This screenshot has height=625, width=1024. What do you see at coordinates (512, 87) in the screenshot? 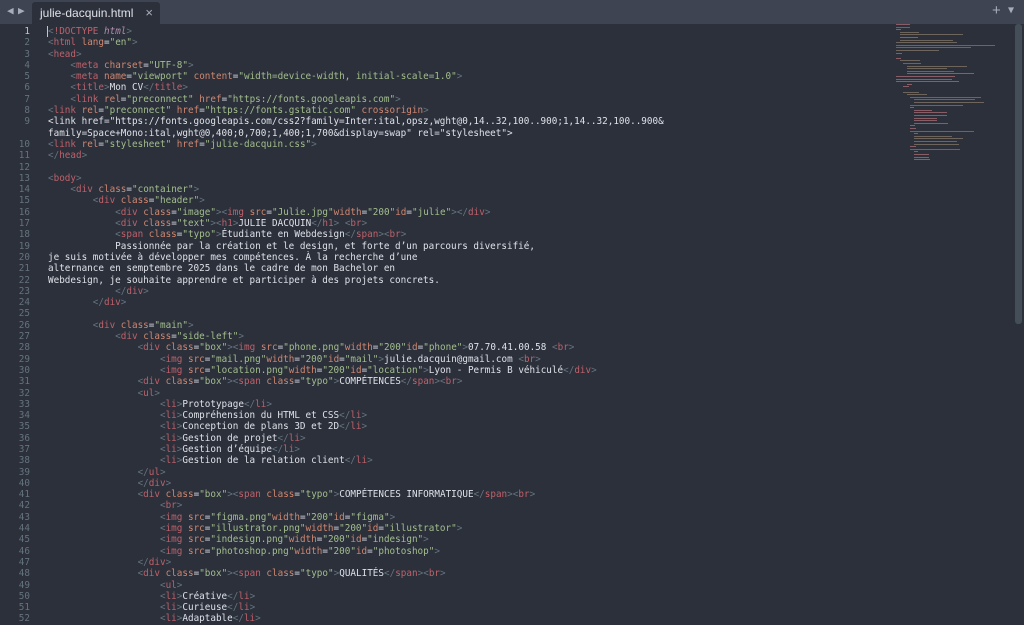
I see `code-line: 6 <title>Mon CV</title>` at bounding box center [512, 87].